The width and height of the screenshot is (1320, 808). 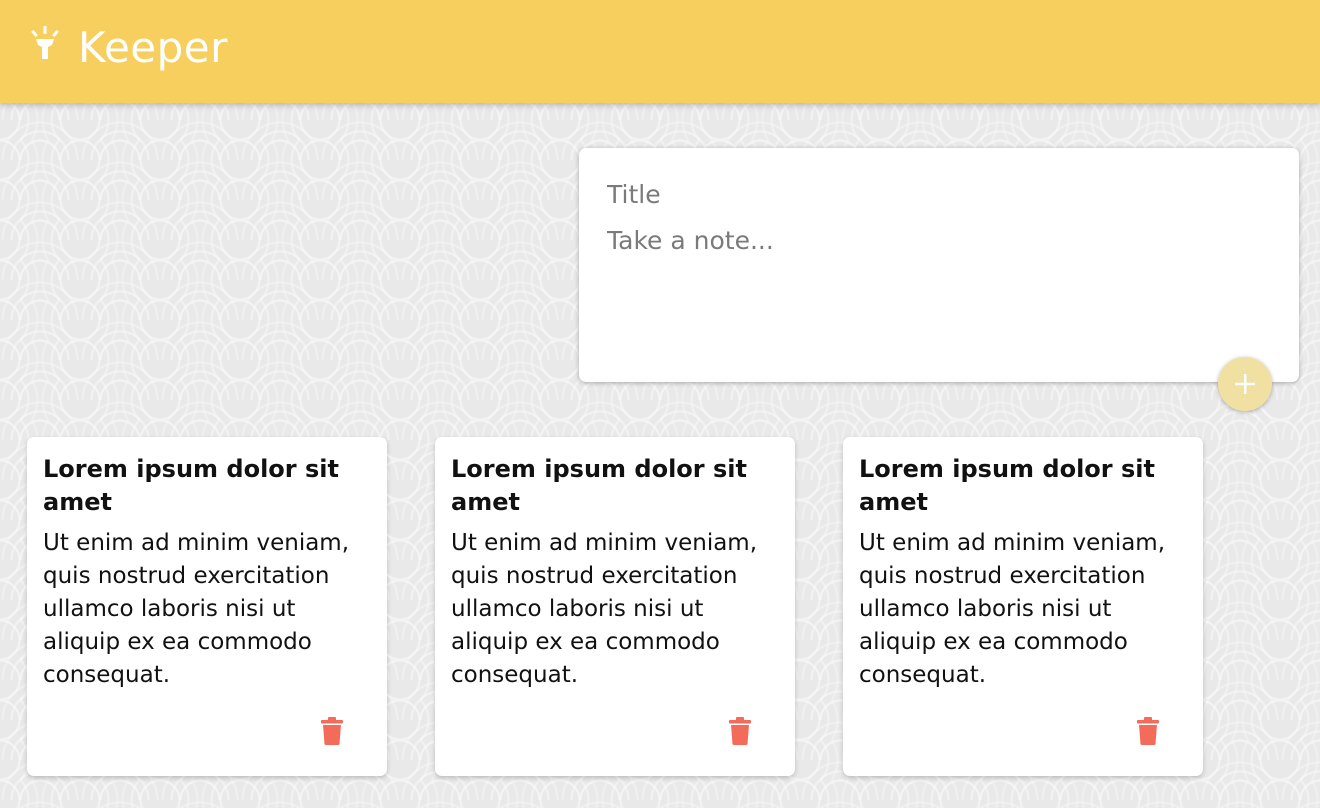 What do you see at coordinates (939, 194) in the screenshot?
I see `note-title-input` at bounding box center [939, 194].